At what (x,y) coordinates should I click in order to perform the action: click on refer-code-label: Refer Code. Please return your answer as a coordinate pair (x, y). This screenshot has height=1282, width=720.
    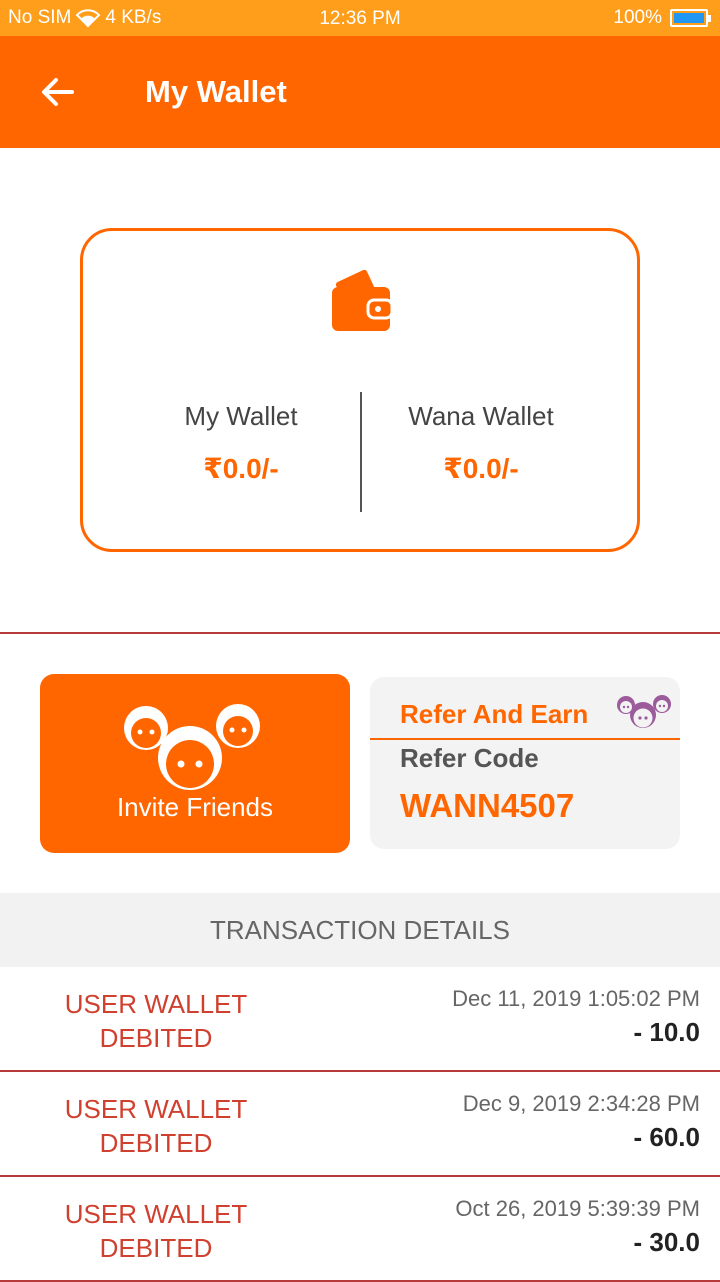
    Looking at the image, I should click on (469, 758).